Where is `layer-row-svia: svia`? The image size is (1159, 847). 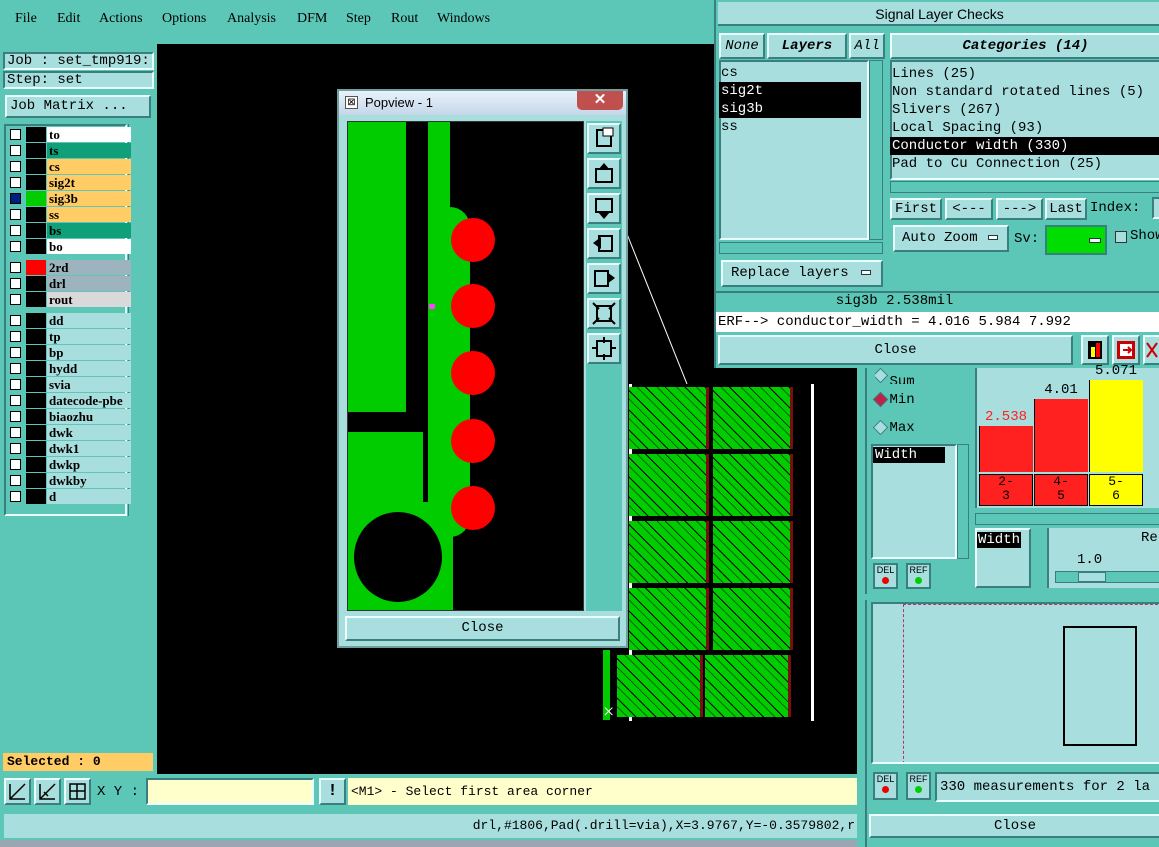
layer-row-svia: svia is located at coordinates (69, 384).